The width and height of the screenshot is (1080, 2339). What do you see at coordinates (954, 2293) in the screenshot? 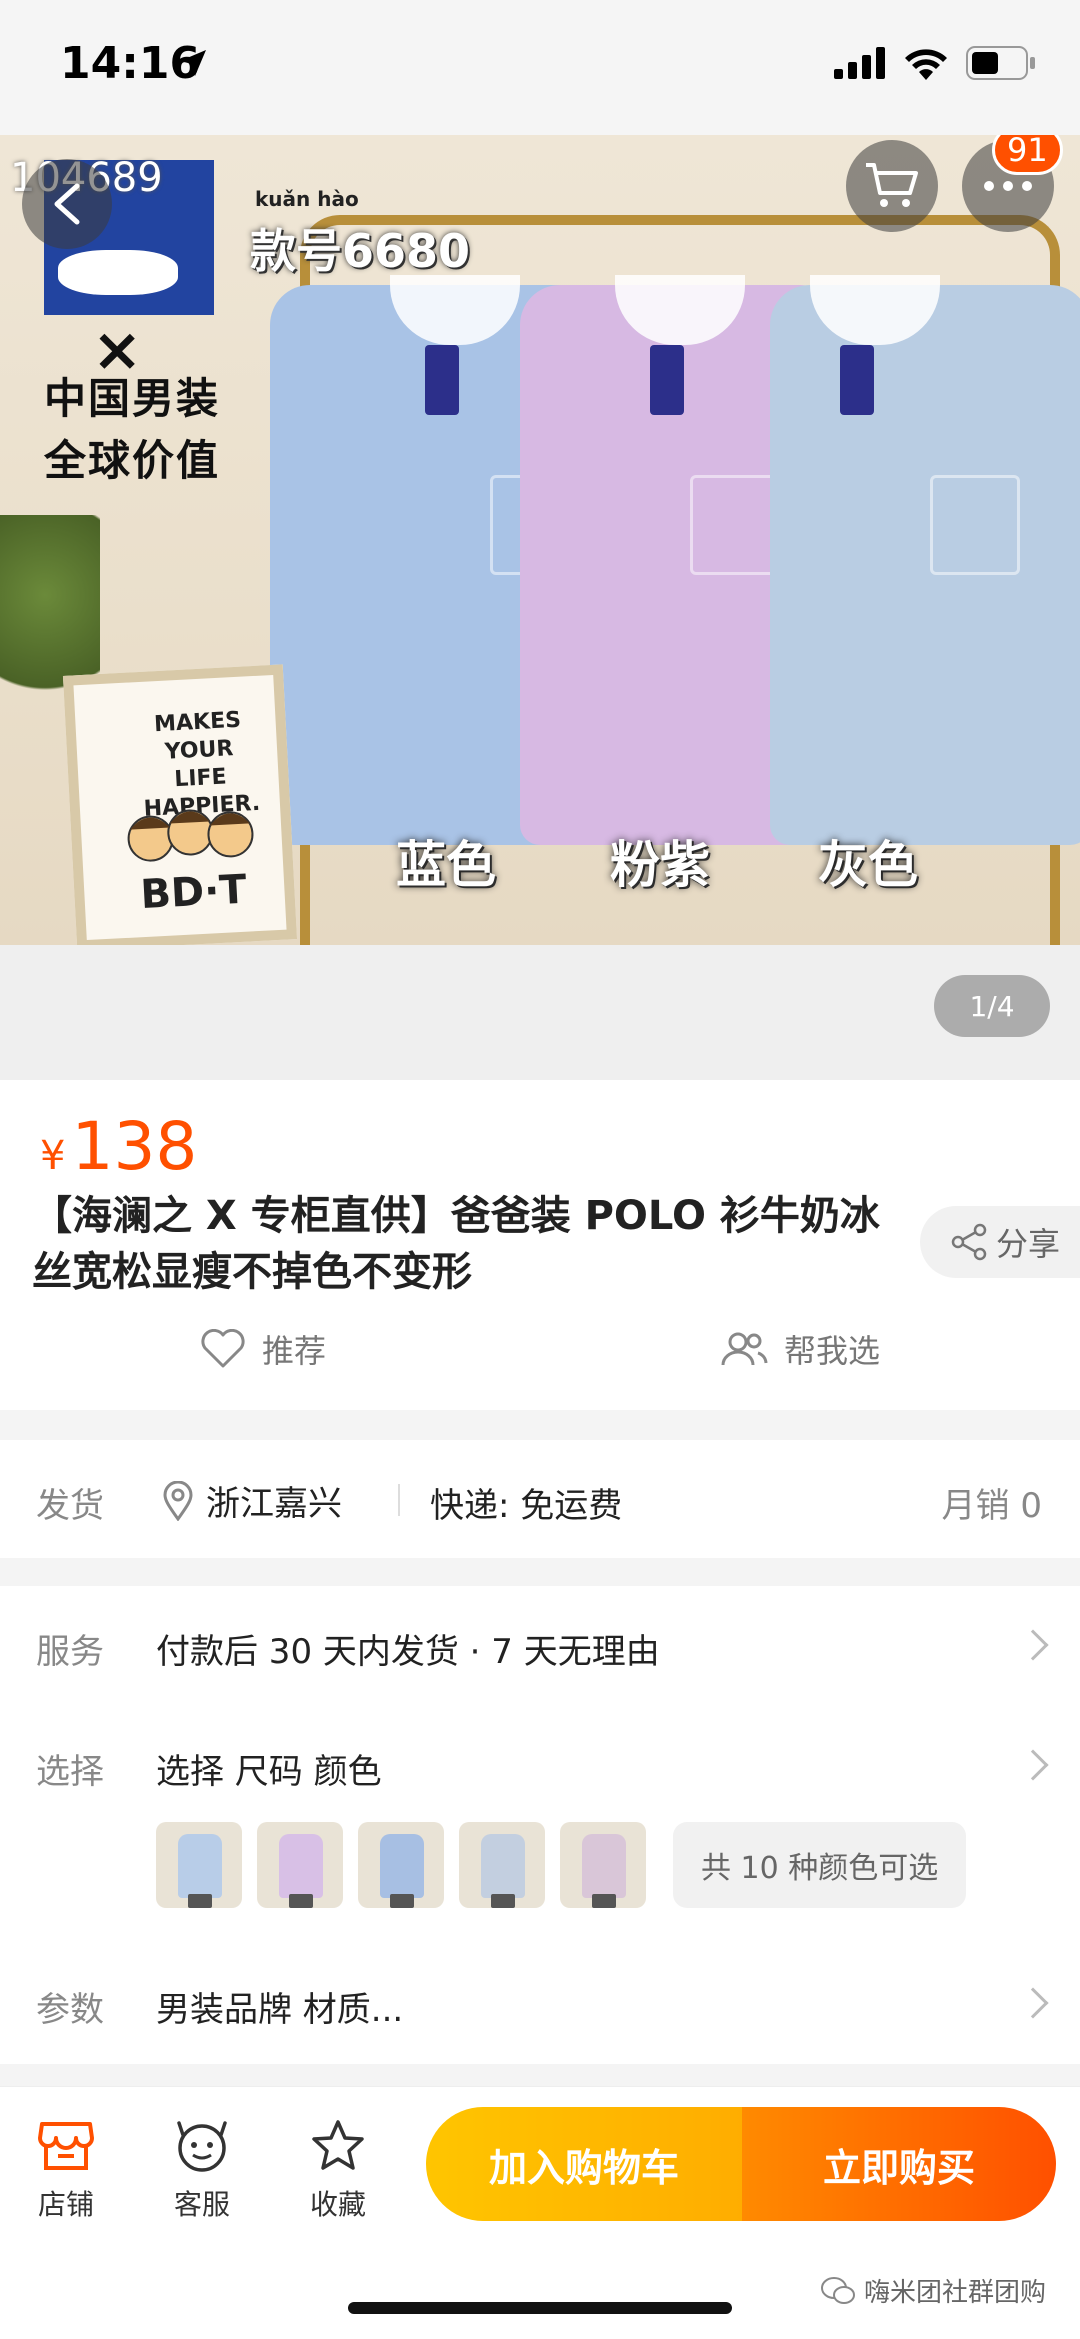
I see `watermark-text: 嗨米团社群团购` at bounding box center [954, 2293].